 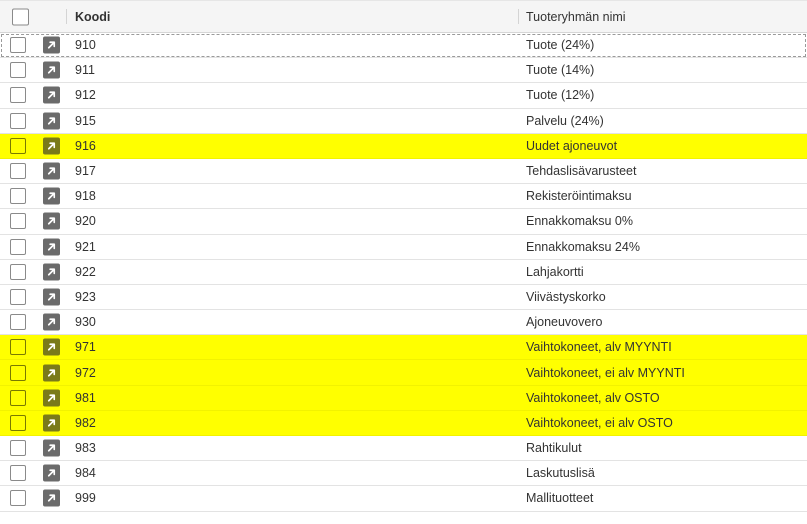 I want to click on cell-group-name: Vaihtokoneet, alv OSTO, so click(x=593, y=397).